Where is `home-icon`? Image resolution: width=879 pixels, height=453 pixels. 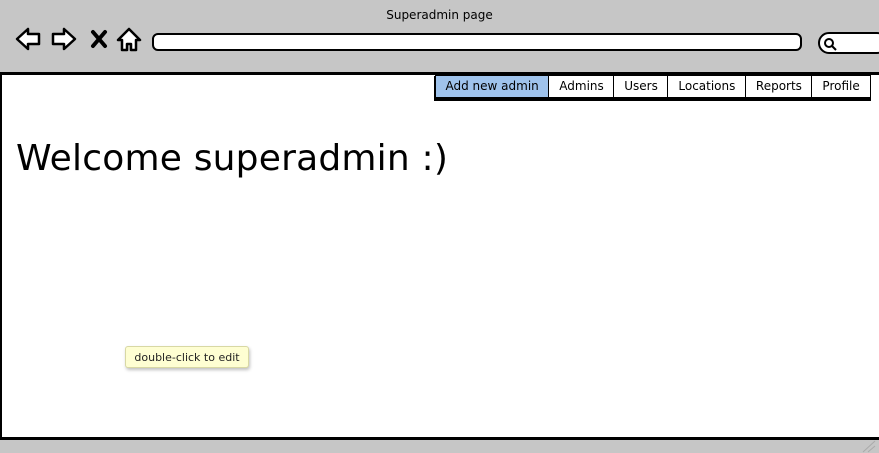 home-icon is located at coordinates (129, 39).